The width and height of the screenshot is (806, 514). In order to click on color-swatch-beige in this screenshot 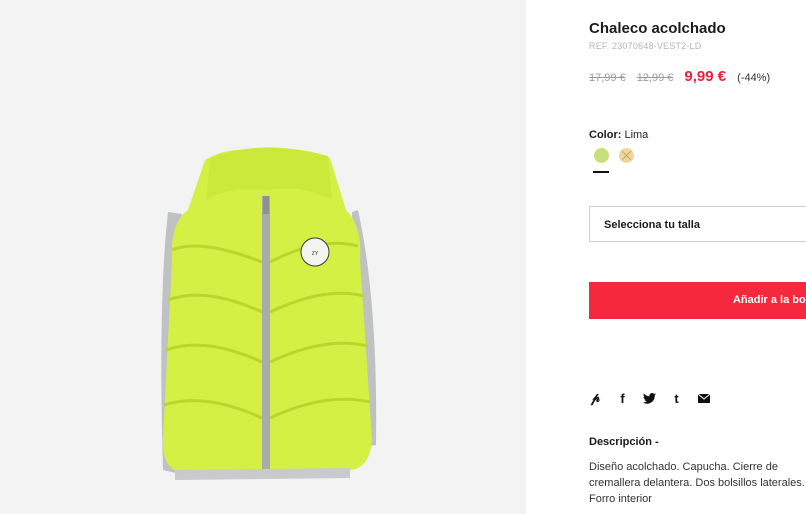, I will do `click(626, 155)`.